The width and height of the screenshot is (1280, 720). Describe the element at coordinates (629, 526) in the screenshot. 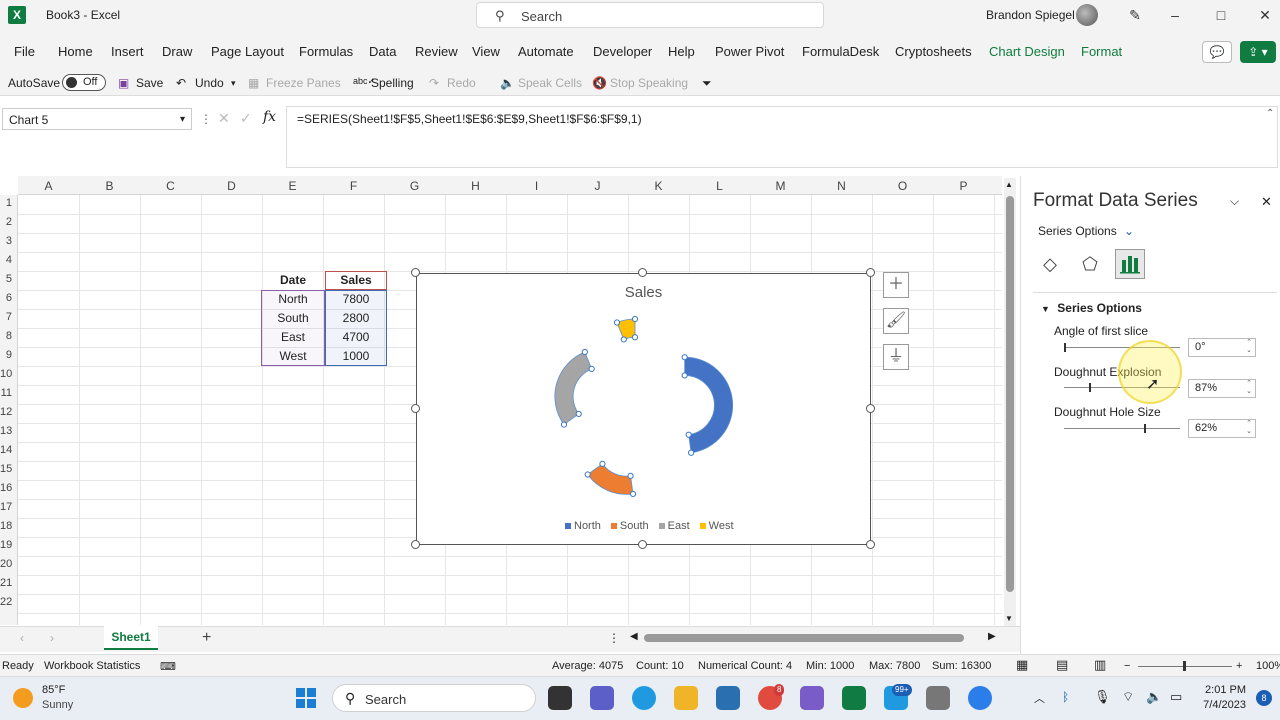

I see `legend-item-south: South` at that location.